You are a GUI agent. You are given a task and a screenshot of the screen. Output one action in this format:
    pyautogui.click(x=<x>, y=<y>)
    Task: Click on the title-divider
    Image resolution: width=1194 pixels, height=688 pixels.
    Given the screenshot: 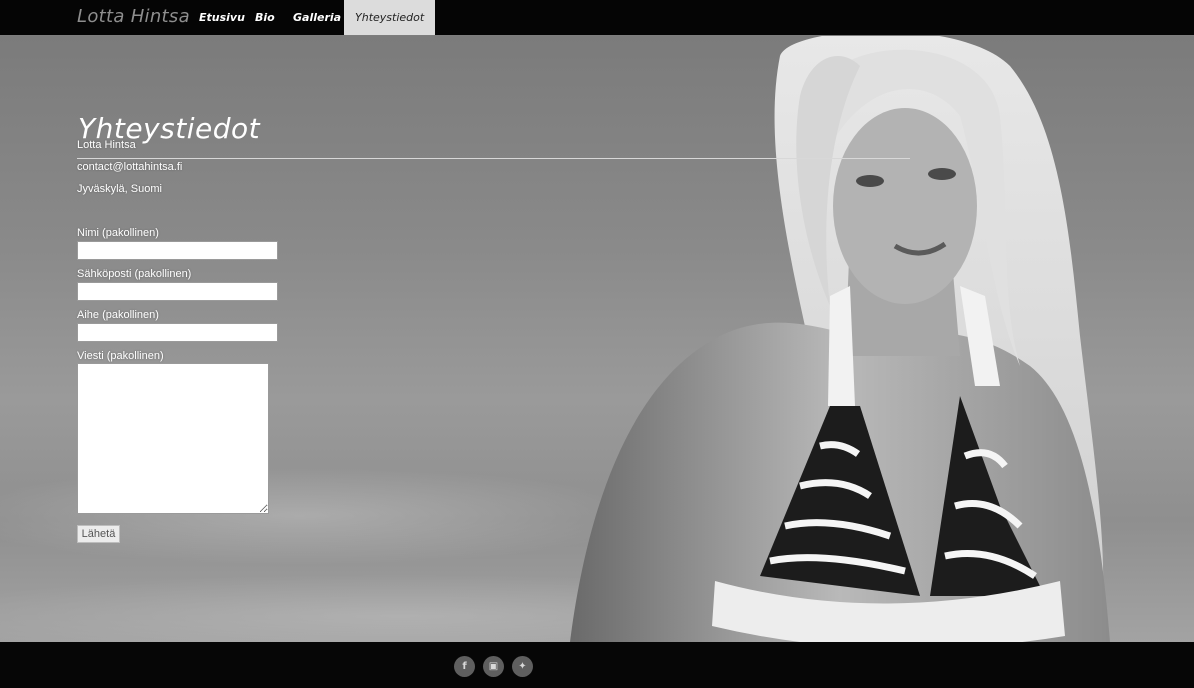 What is the action you would take?
    pyautogui.click(x=493, y=158)
    